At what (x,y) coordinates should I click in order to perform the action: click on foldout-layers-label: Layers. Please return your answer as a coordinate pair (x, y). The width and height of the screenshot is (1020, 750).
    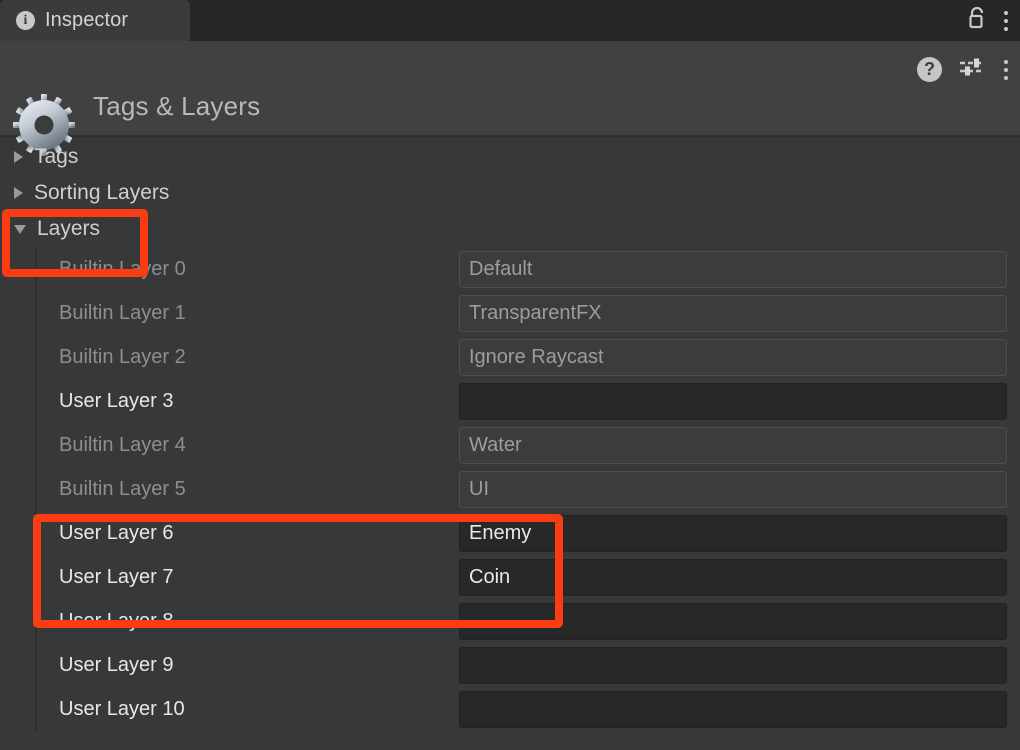
    Looking at the image, I should click on (69, 228).